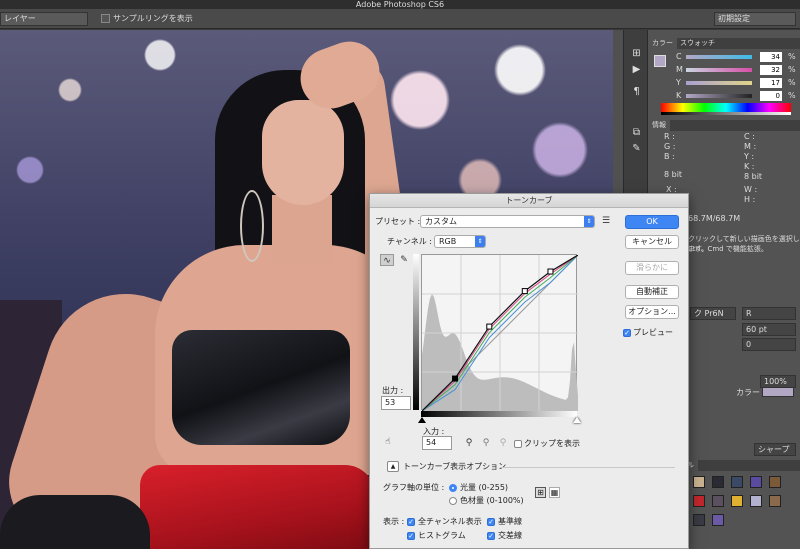 Image resolution: width=800 pixels, height=549 pixels. What do you see at coordinates (719, 83) in the screenshot?
I see `slider-y-track` at bounding box center [719, 83].